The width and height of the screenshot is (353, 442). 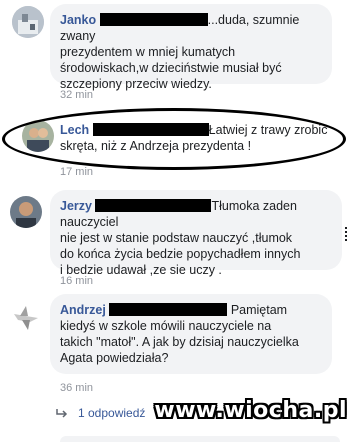 I want to click on comment-timestamp: 32 min, so click(x=76, y=95).